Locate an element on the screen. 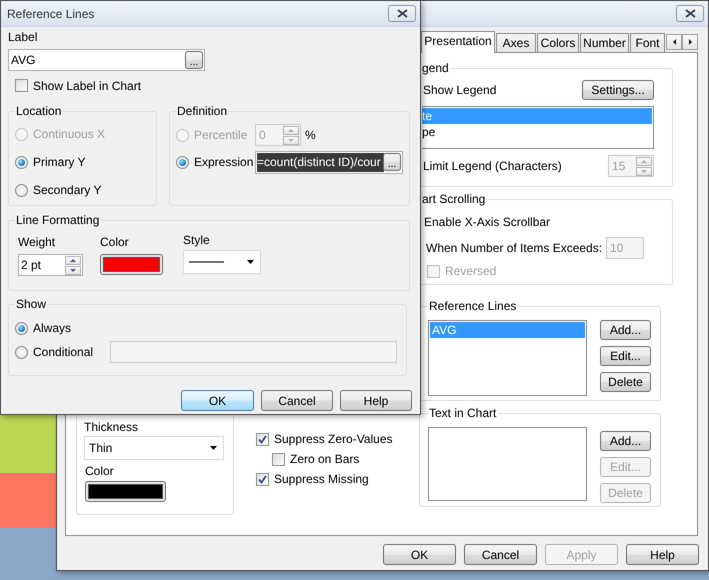  option-label: When Number of Items Exceeds: is located at coordinates (514, 248).